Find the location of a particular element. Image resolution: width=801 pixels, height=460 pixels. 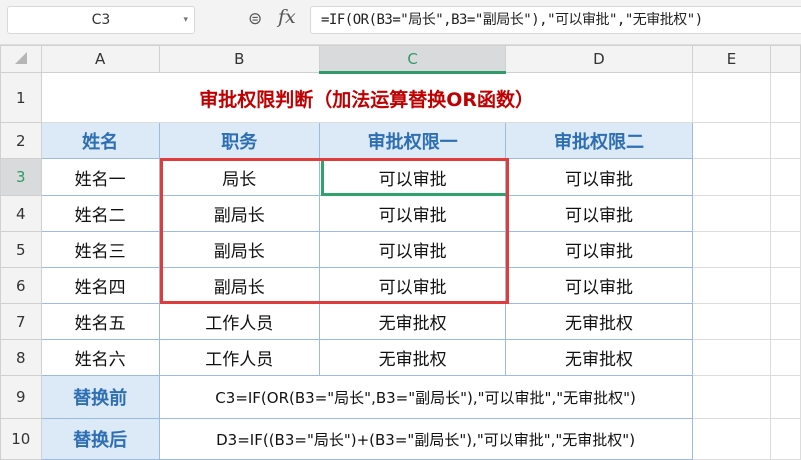

table-row: 8 姓名六 工作人员 无审批权 无审批权 is located at coordinates (400, 357).